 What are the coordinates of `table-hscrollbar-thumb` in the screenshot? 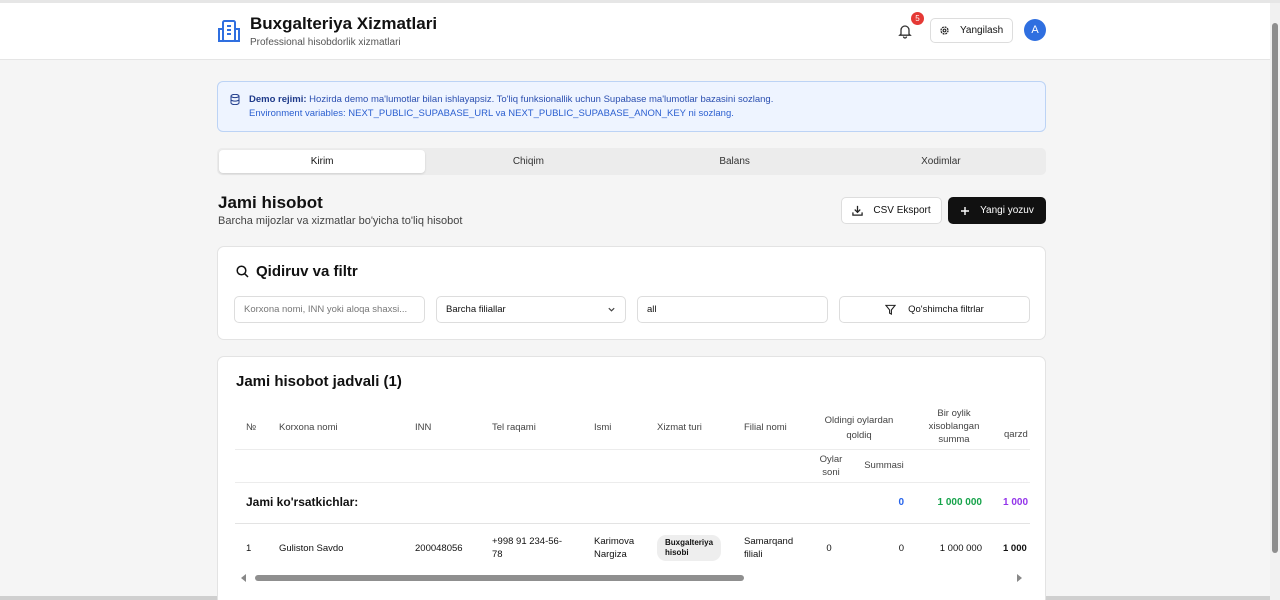 It's located at (499, 578).